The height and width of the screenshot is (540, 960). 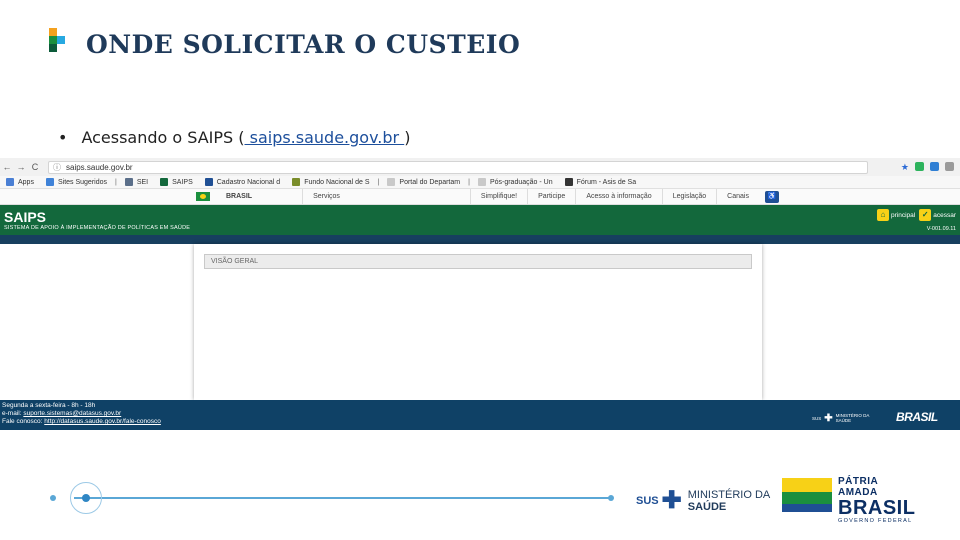 What do you see at coordinates (58, 40) in the screenshot?
I see `slide-logo-icon` at bounding box center [58, 40].